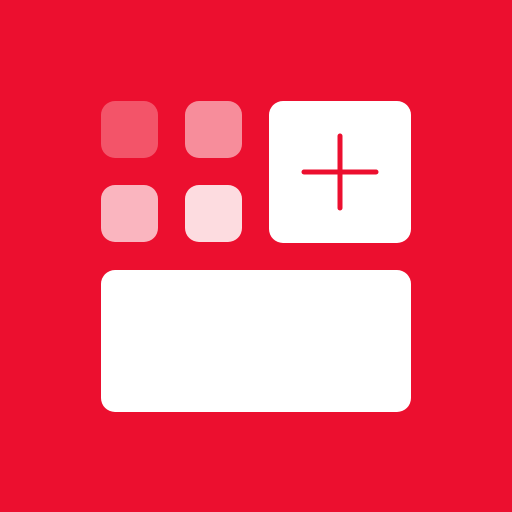  I want to click on plus-icon, so click(340, 172).